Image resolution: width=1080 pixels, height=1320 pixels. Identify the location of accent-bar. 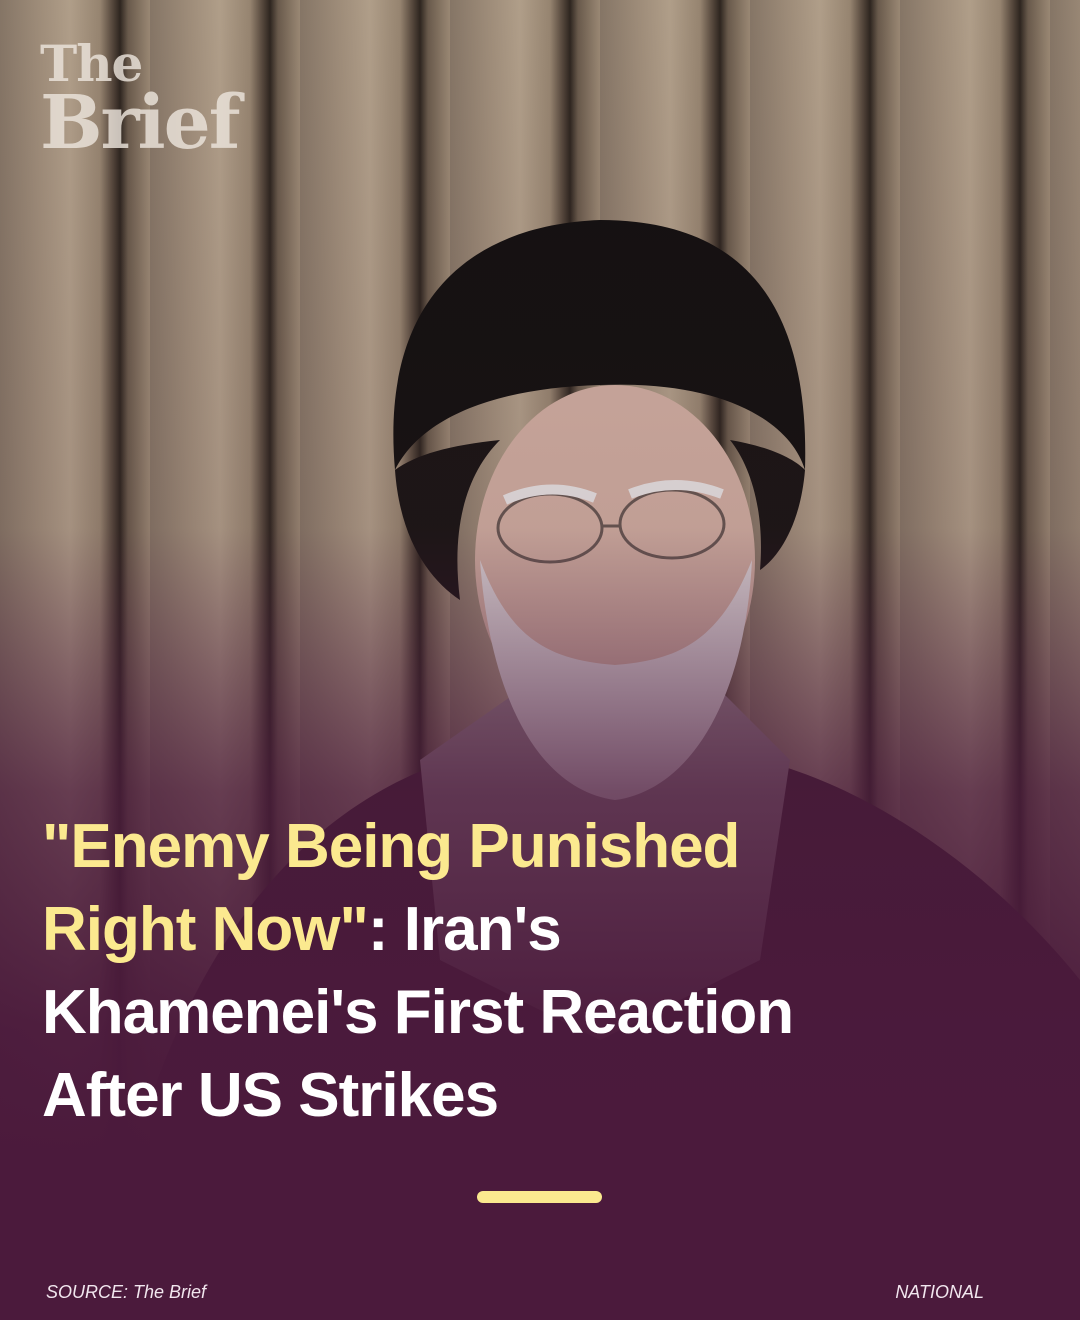
(539, 1197).